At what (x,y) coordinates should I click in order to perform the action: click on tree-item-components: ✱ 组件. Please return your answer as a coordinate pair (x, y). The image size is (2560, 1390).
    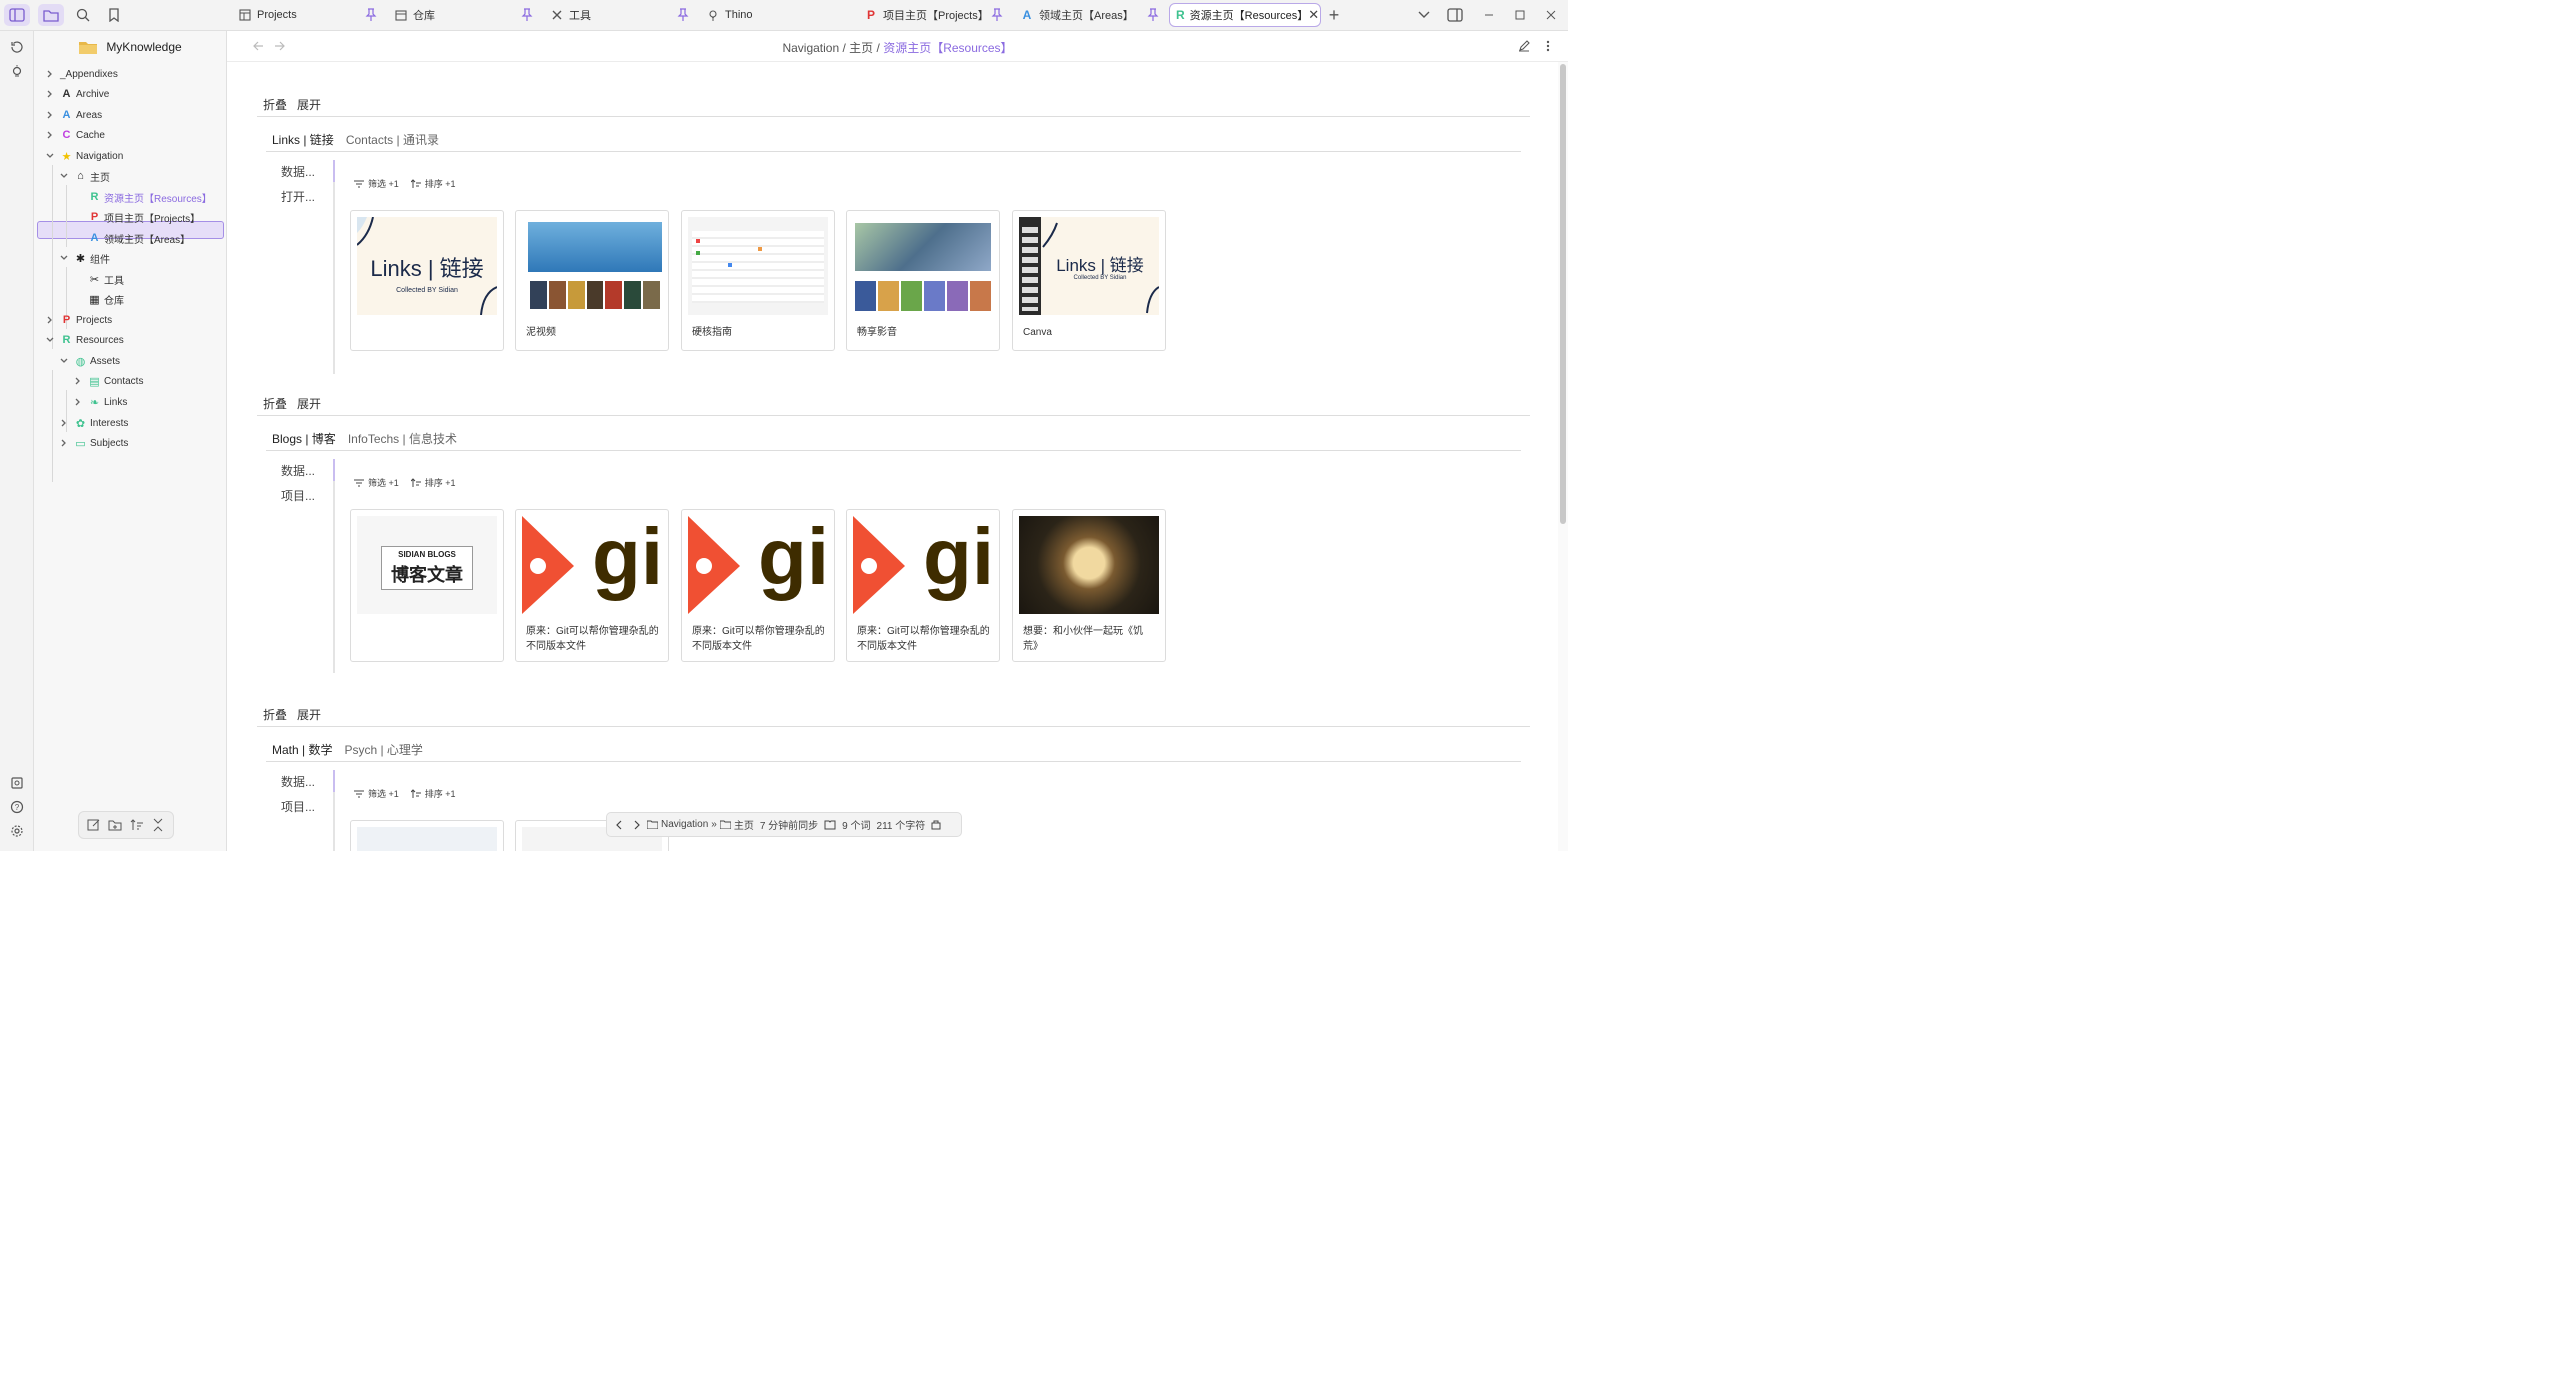
    Looking at the image, I should click on (84, 258).